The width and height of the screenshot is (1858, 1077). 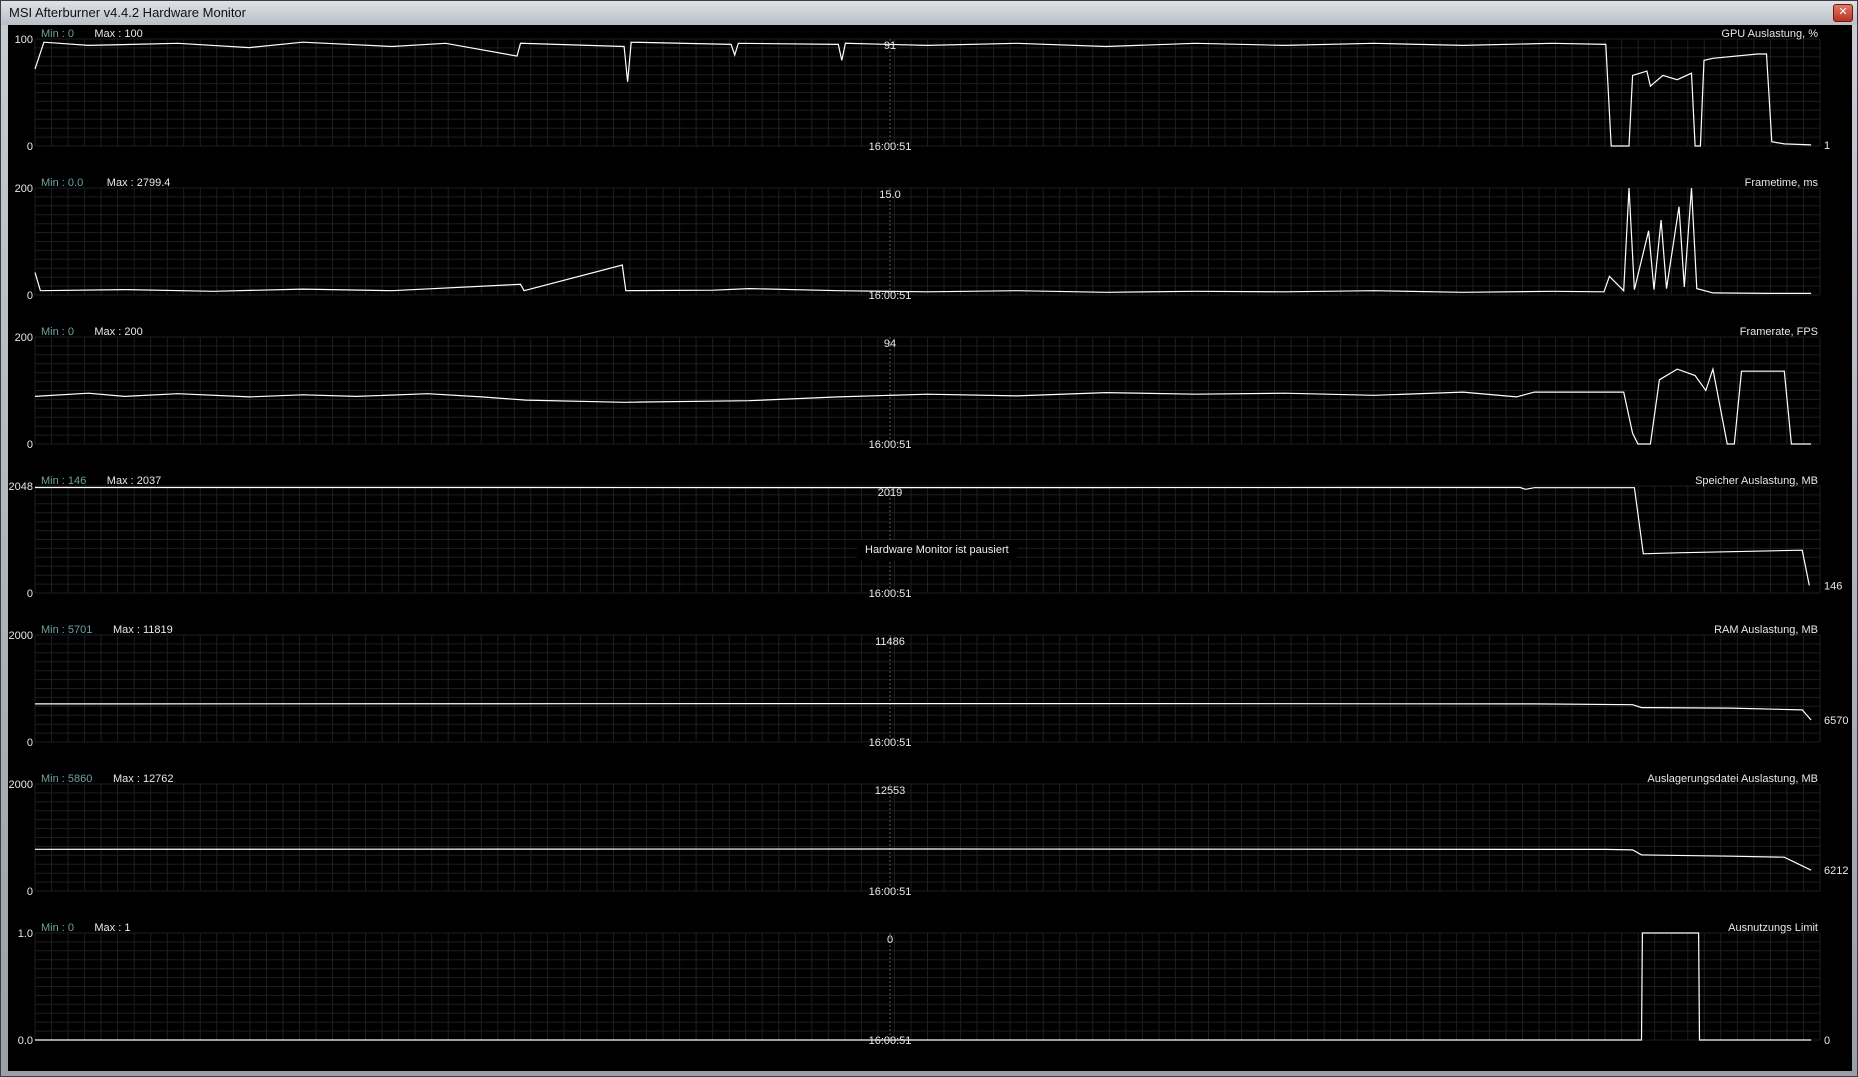 What do you see at coordinates (1833, 586) in the screenshot?
I see `graph-end-value: 146` at bounding box center [1833, 586].